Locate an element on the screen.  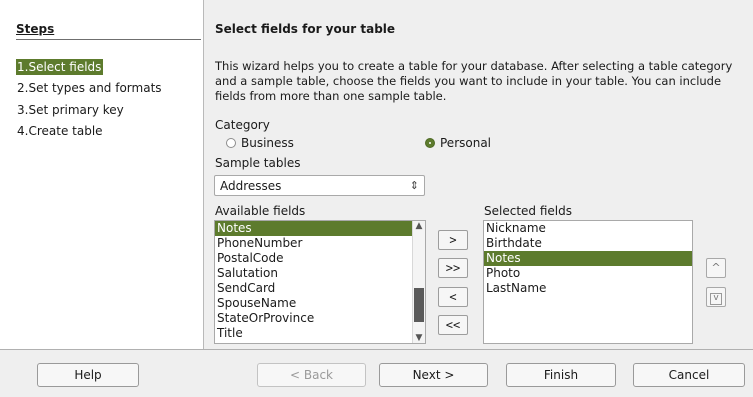
move-down-button: v is located at coordinates (716, 297).